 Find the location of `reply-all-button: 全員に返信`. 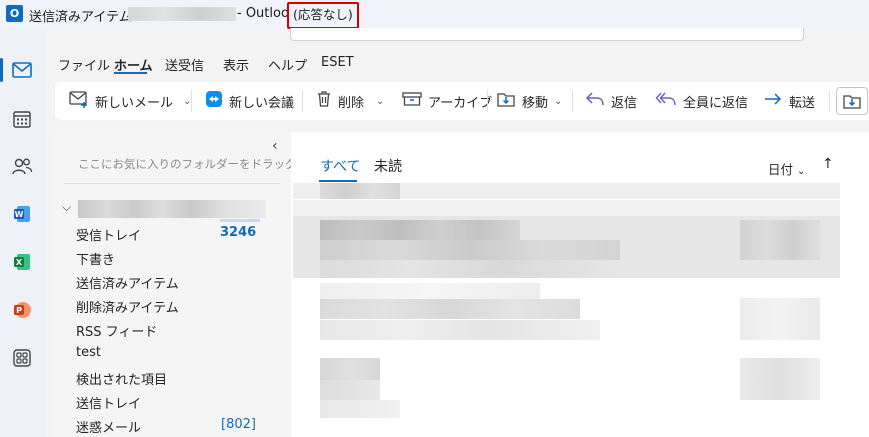

reply-all-button: 全員に返信 is located at coordinates (701, 101).